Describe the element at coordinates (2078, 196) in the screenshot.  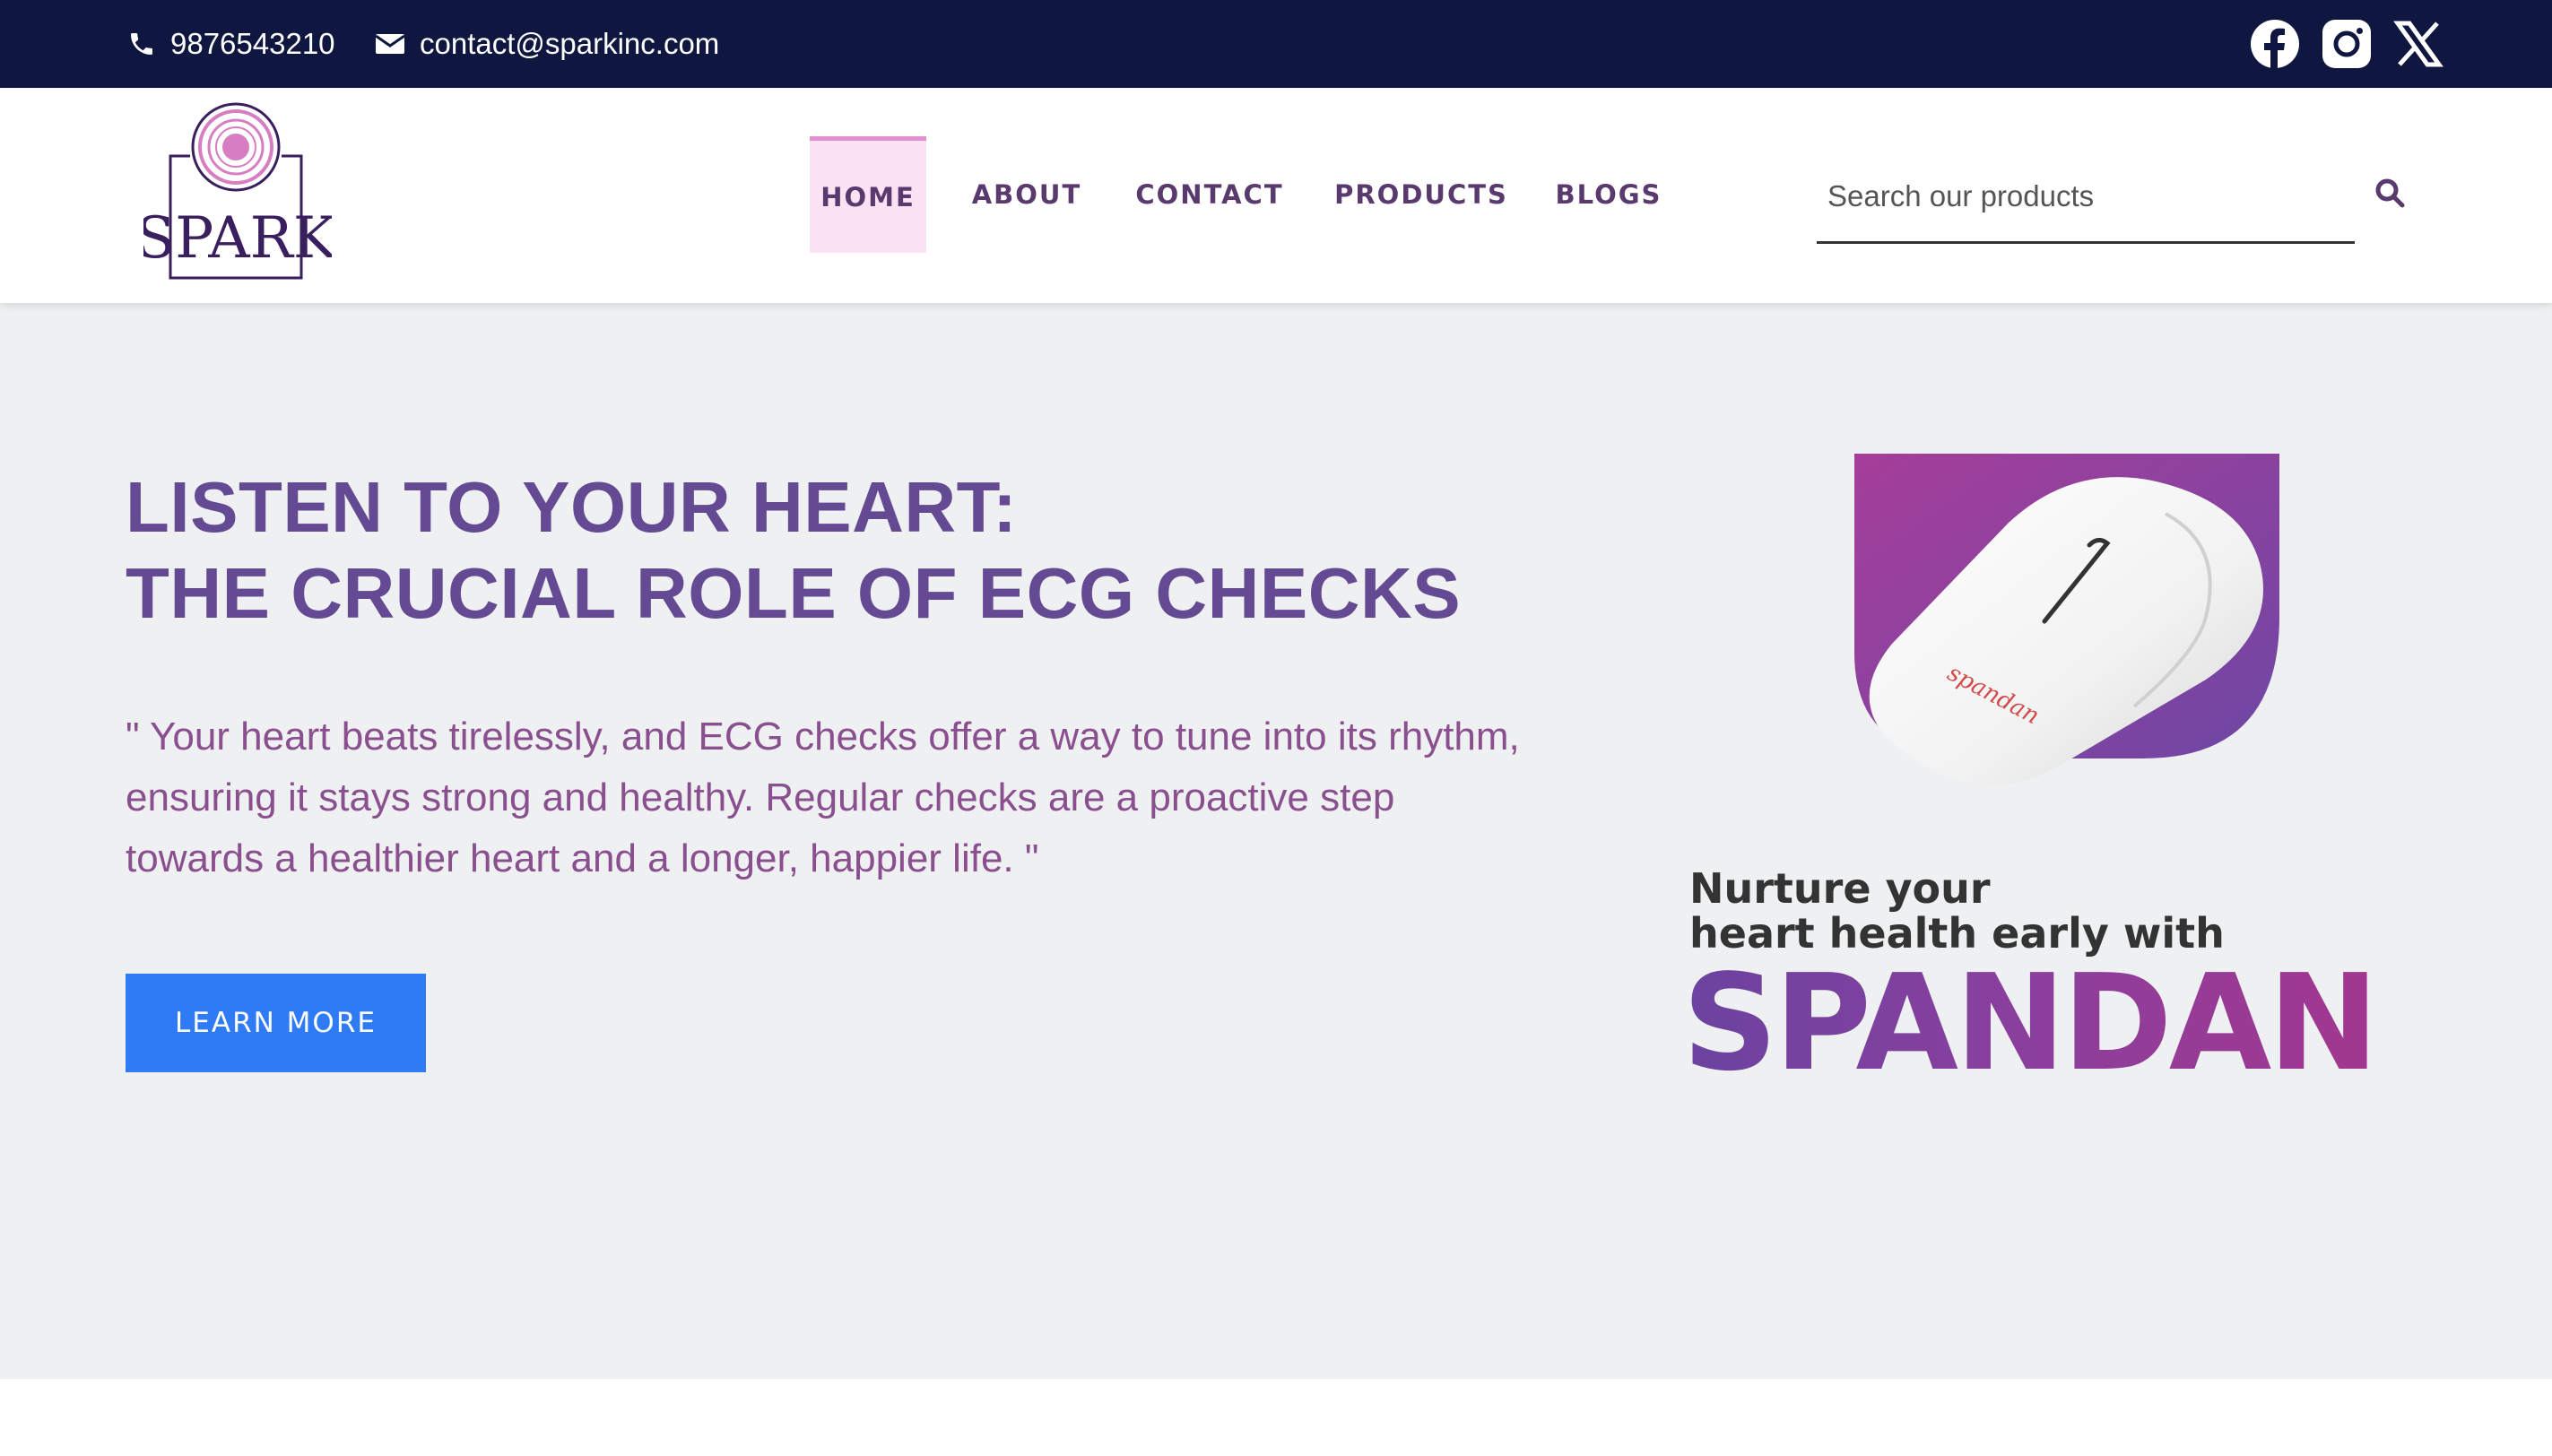
I see `search-input` at that location.